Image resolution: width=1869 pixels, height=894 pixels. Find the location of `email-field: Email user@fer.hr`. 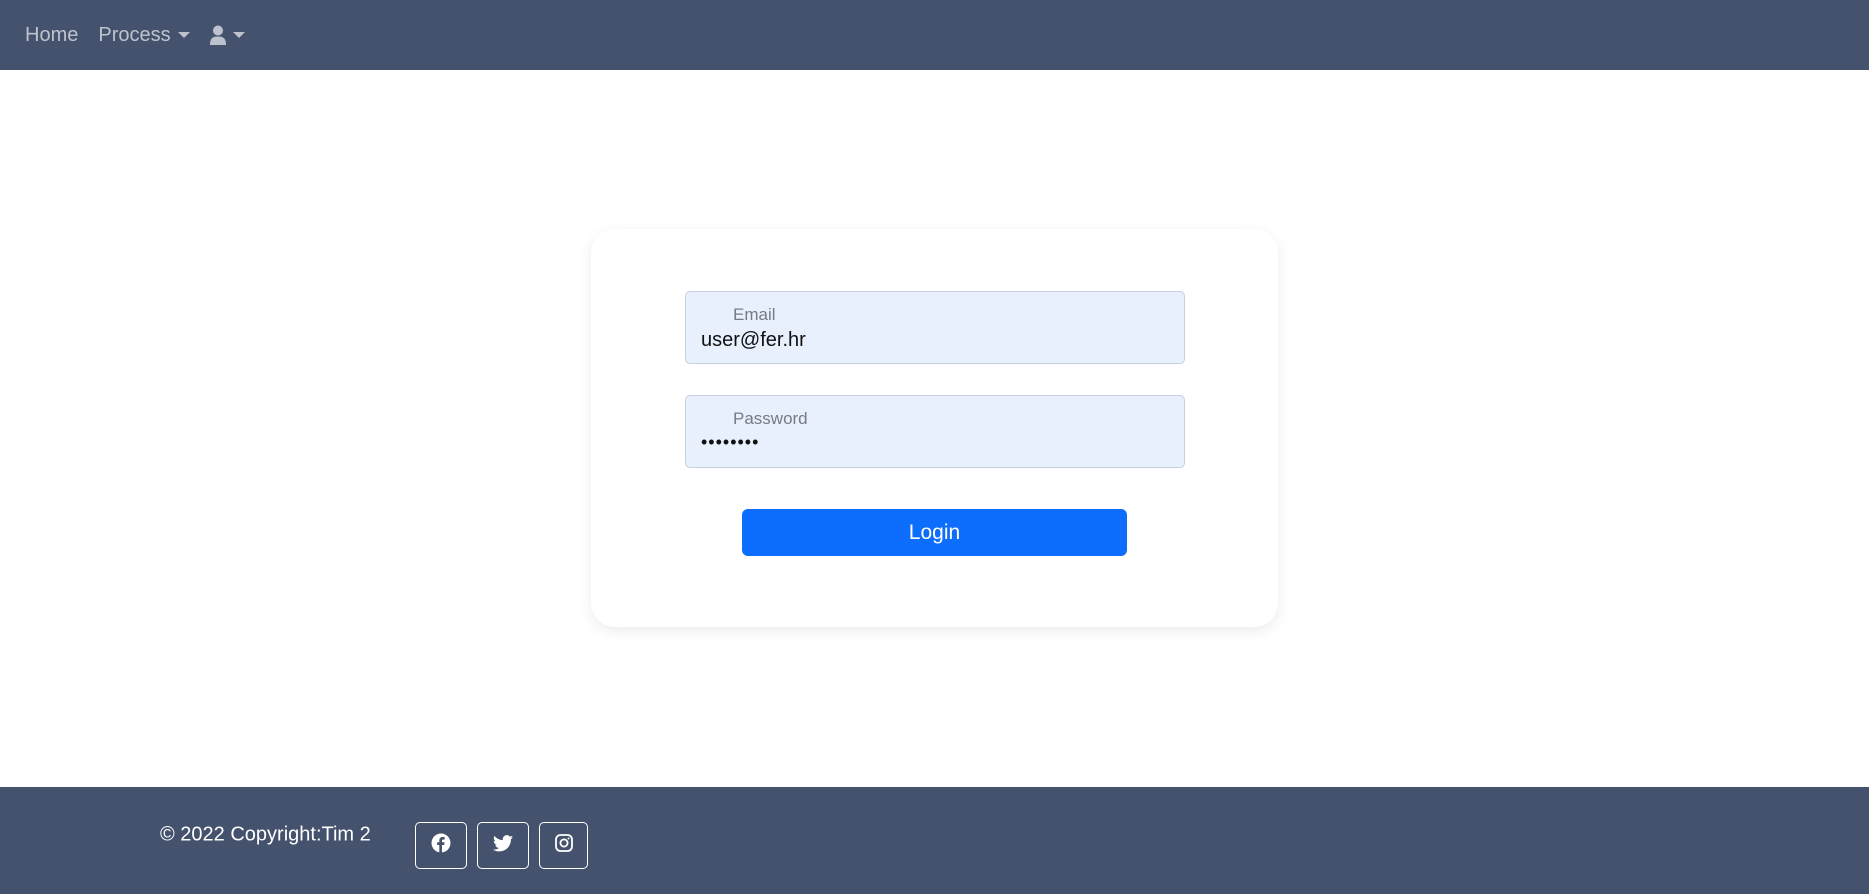

email-field: Email user@fer.hr is located at coordinates (935, 327).